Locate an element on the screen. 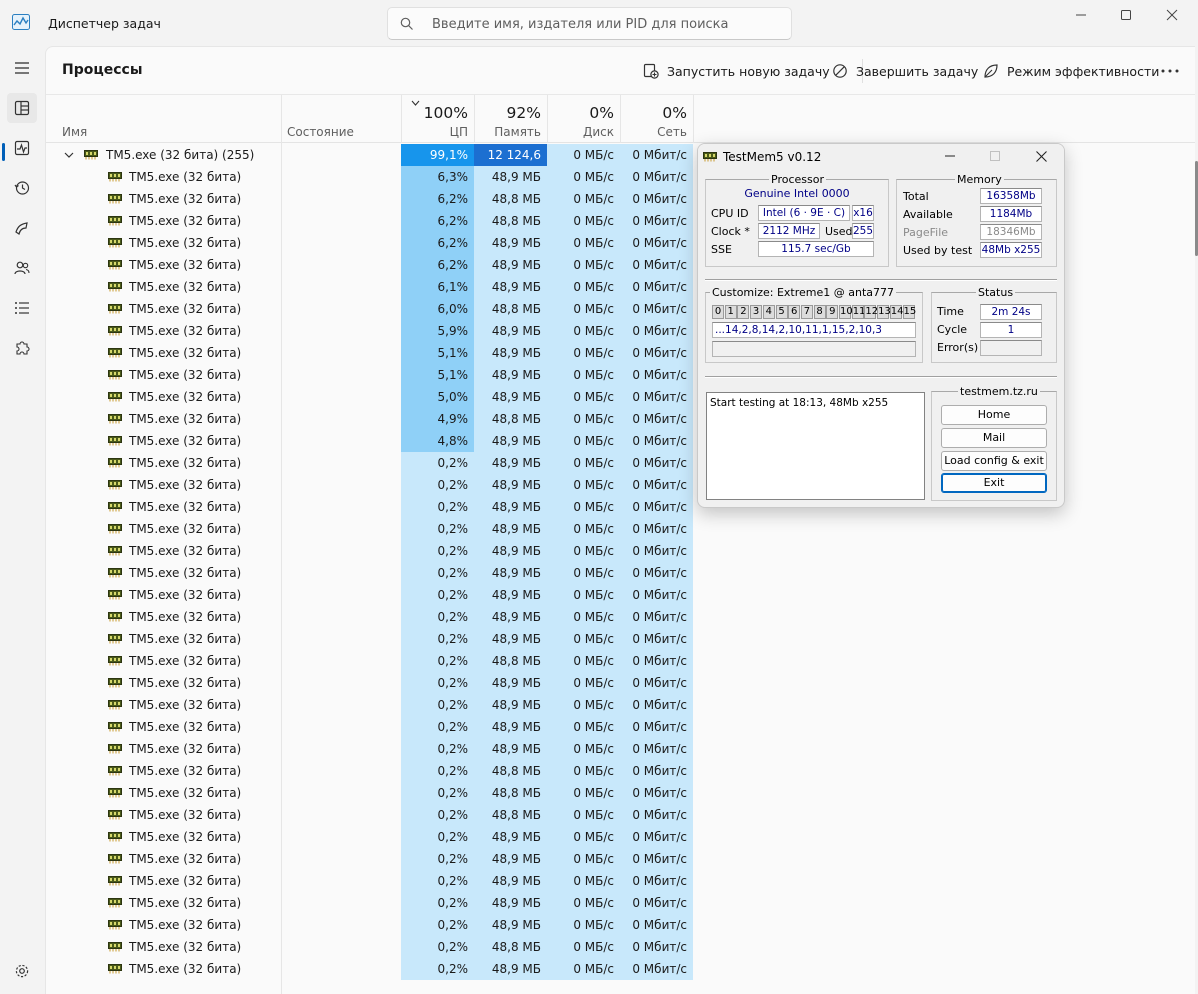 The width and height of the screenshot is (1198, 994). total-field: 16358Mb is located at coordinates (1011, 196).